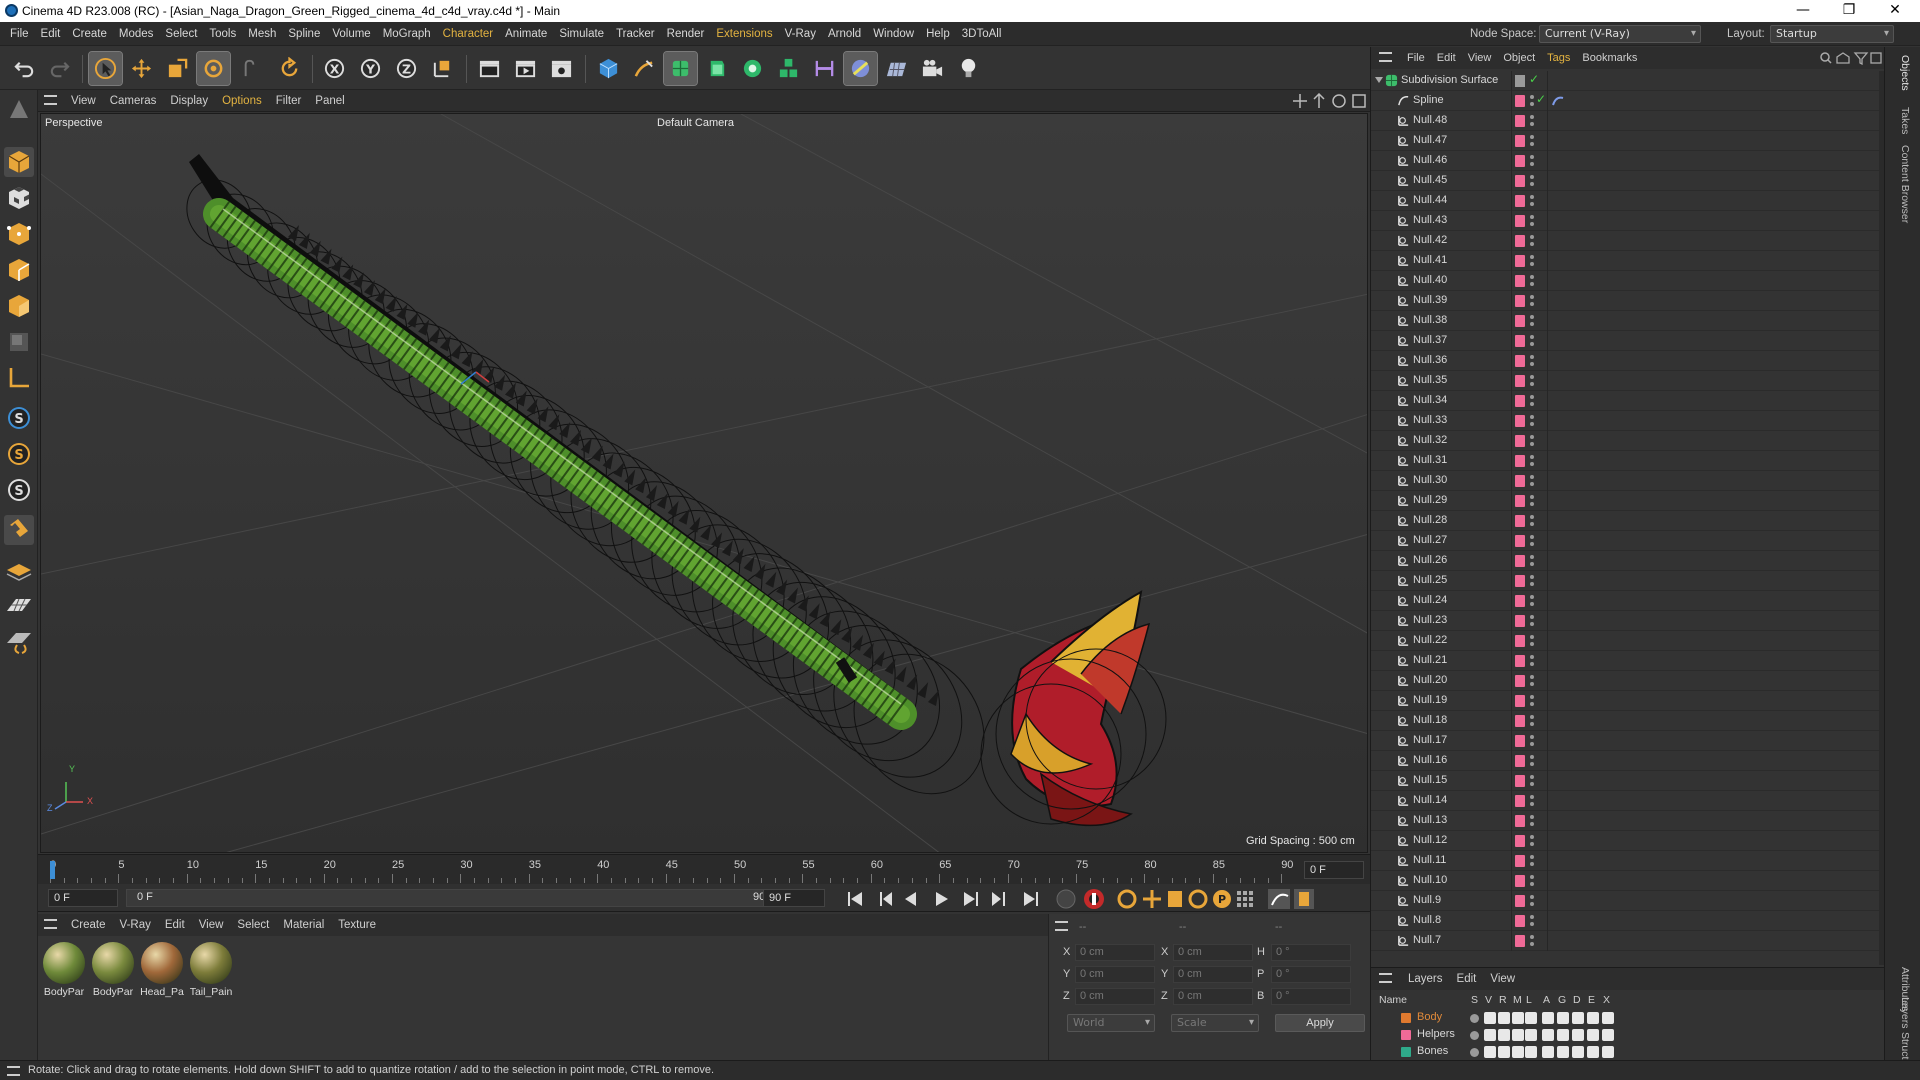 The width and height of the screenshot is (1920, 1080). Describe the element at coordinates (1625, 861) in the screenshot. I see `object-row-null: Null.11` at that location.